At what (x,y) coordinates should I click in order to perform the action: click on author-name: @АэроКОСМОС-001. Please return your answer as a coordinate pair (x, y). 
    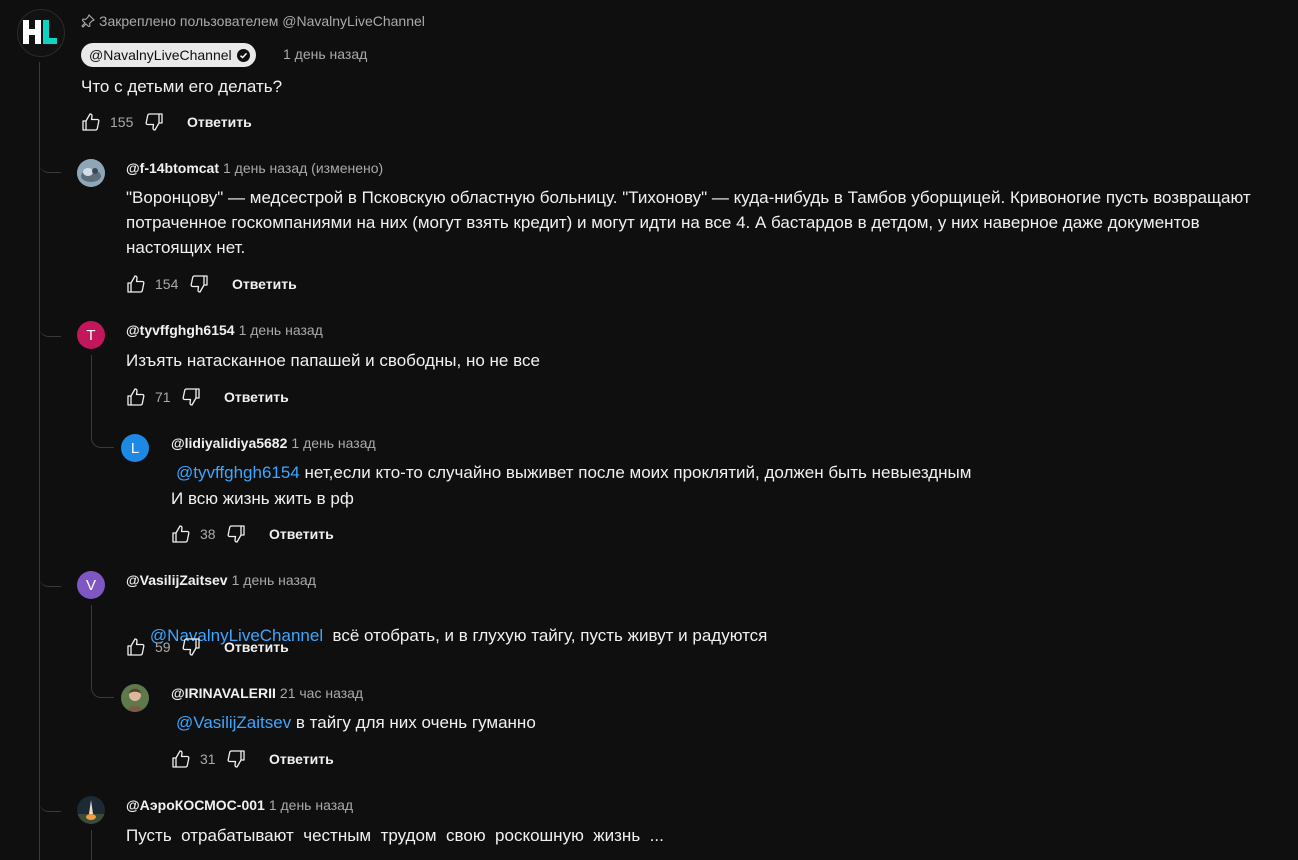
    Looking at the image, I should click on (195, 805).